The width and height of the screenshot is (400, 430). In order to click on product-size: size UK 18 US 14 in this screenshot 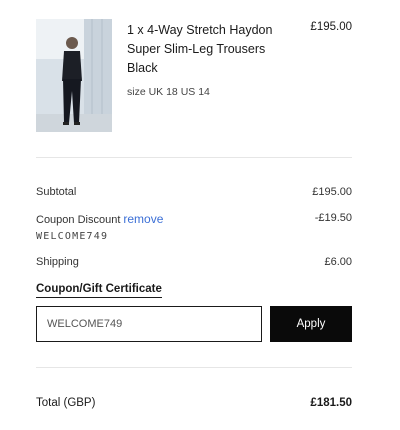, I will do `click(168, 92)`.